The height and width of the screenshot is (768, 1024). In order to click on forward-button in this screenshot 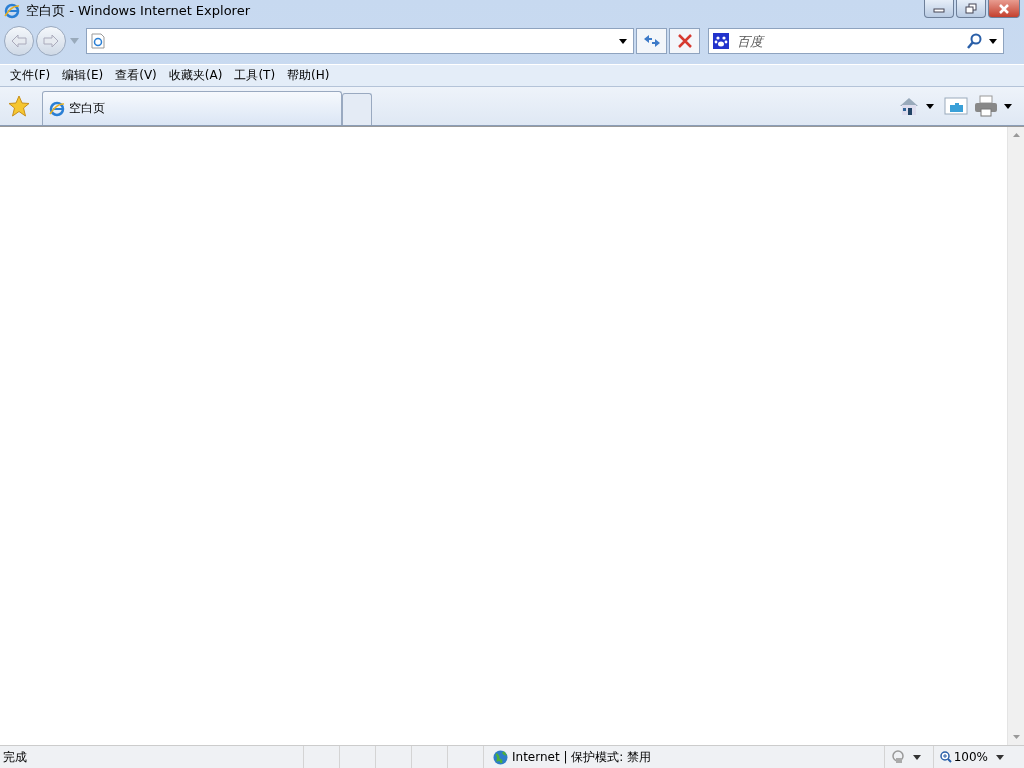, I will do `click(51, 41)`.